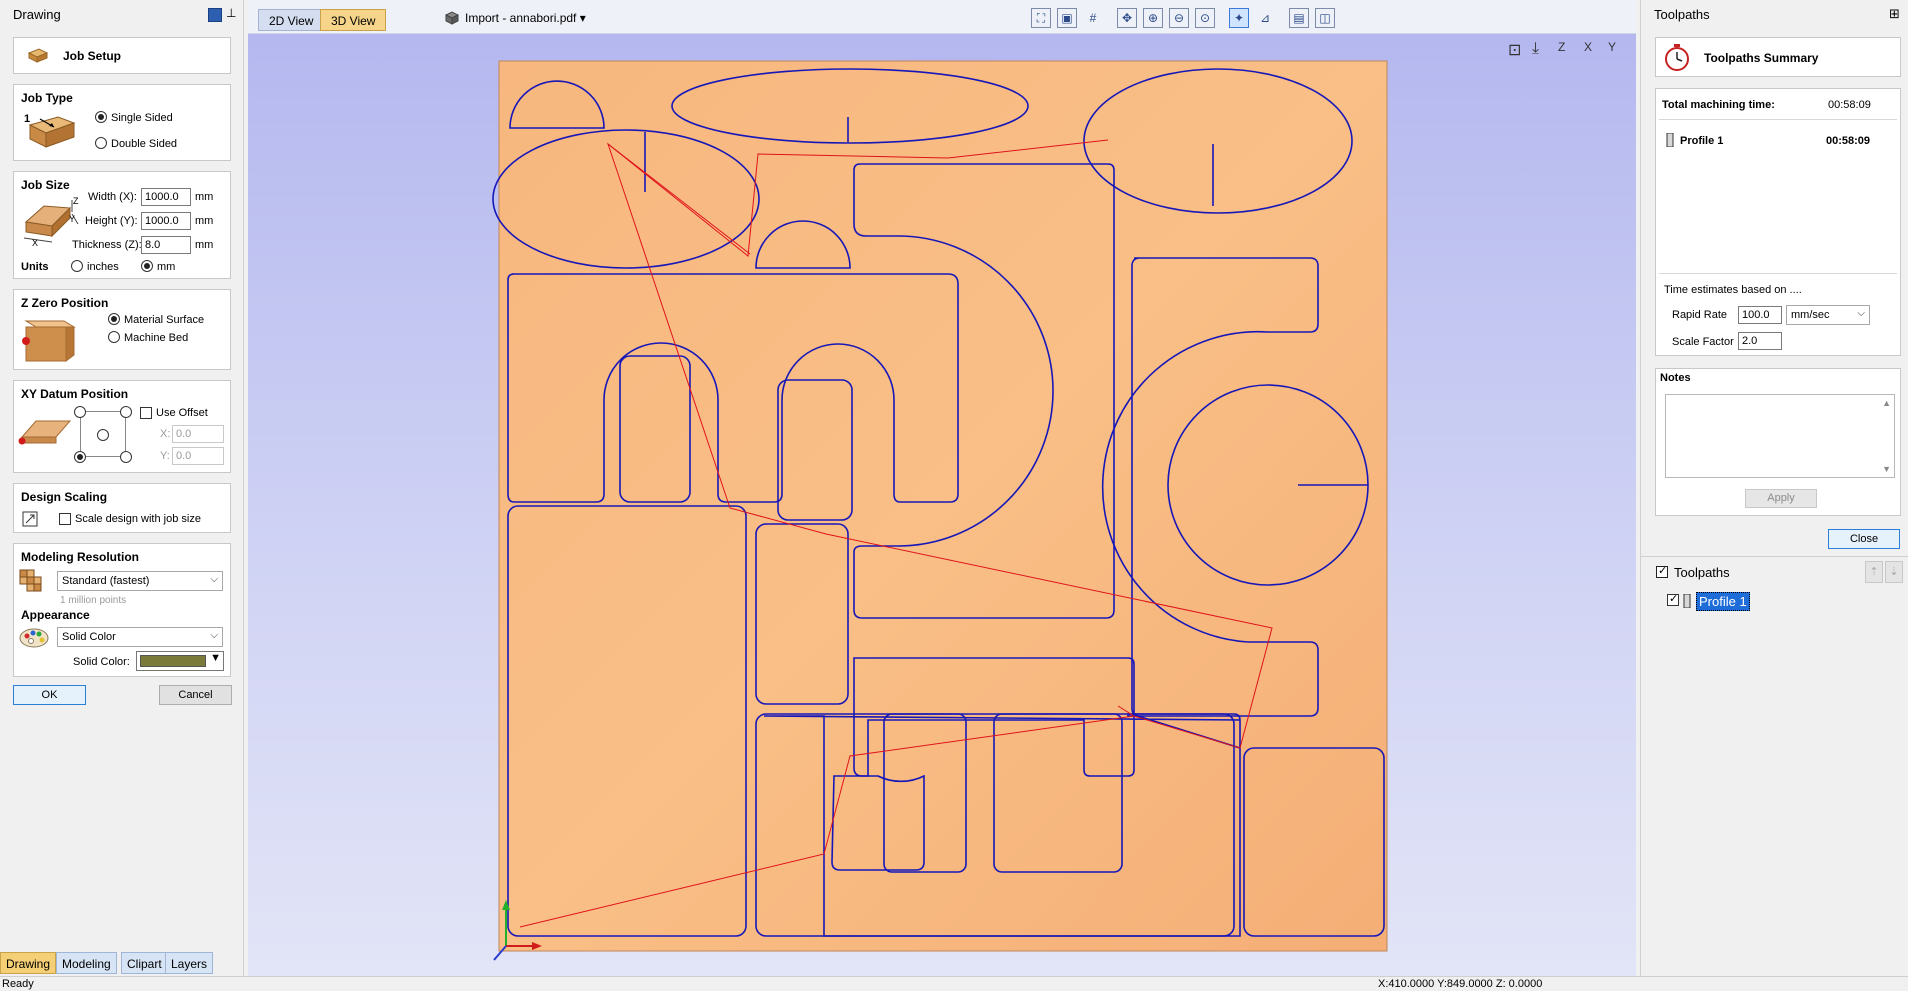 This screenshot has width=1908, height=991. Describe the element at coordinates (1760, 341) in the screenshot. I see `scale-factor-input: 2.0` at that location.